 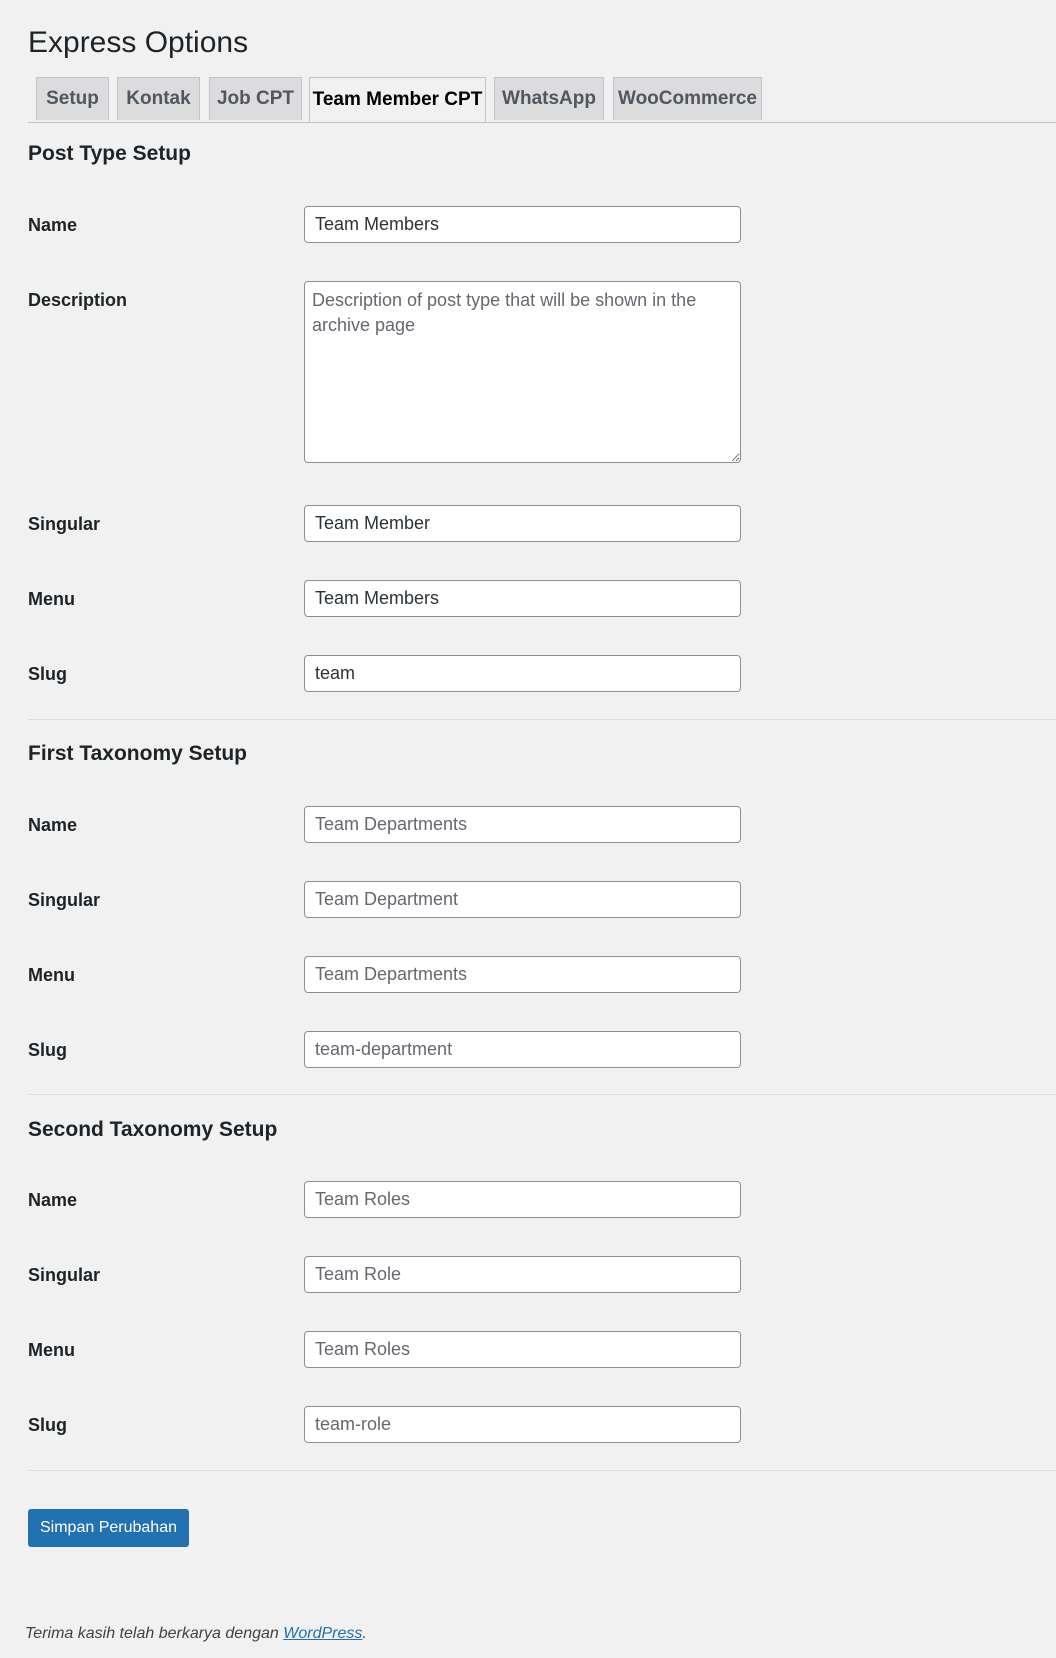 I want to click on second-taxonomy-name-label: Name, so click(x=53, y=1200).